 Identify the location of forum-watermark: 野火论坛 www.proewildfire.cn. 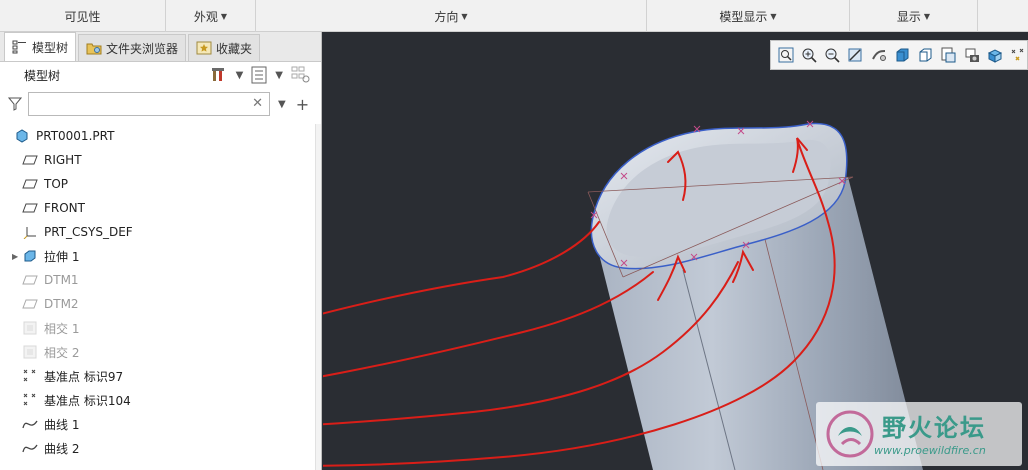
(919, 434).